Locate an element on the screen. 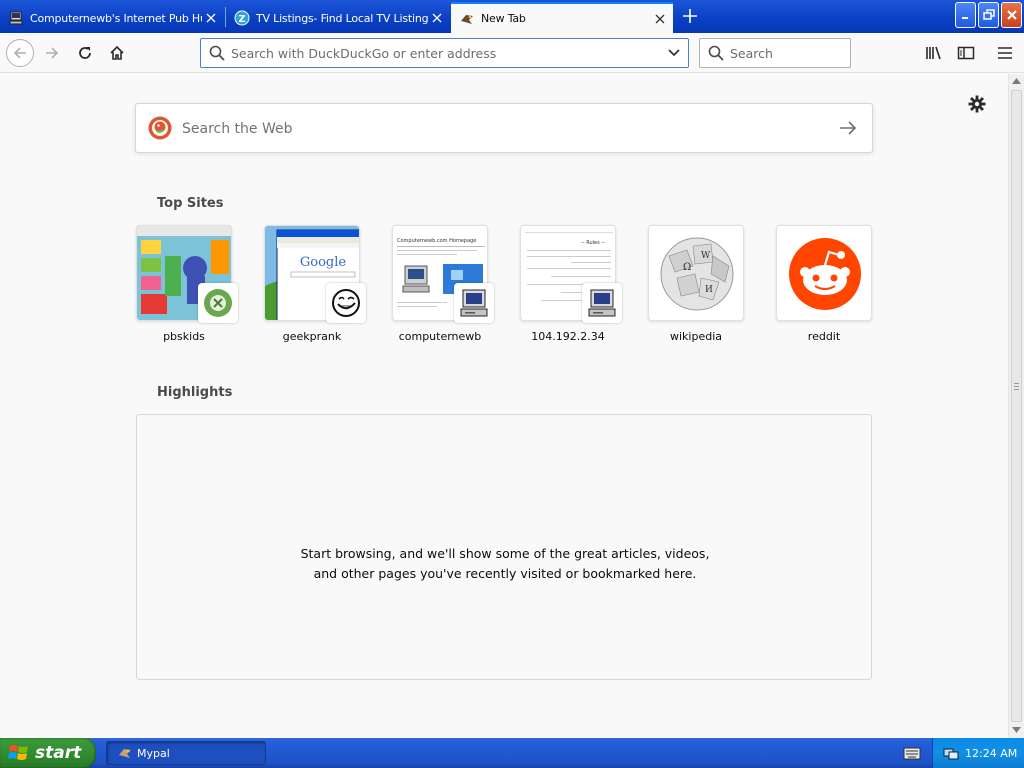 The height and width of the screenshot is (768, 1024). home-icon is located at coordinates (117, 52).